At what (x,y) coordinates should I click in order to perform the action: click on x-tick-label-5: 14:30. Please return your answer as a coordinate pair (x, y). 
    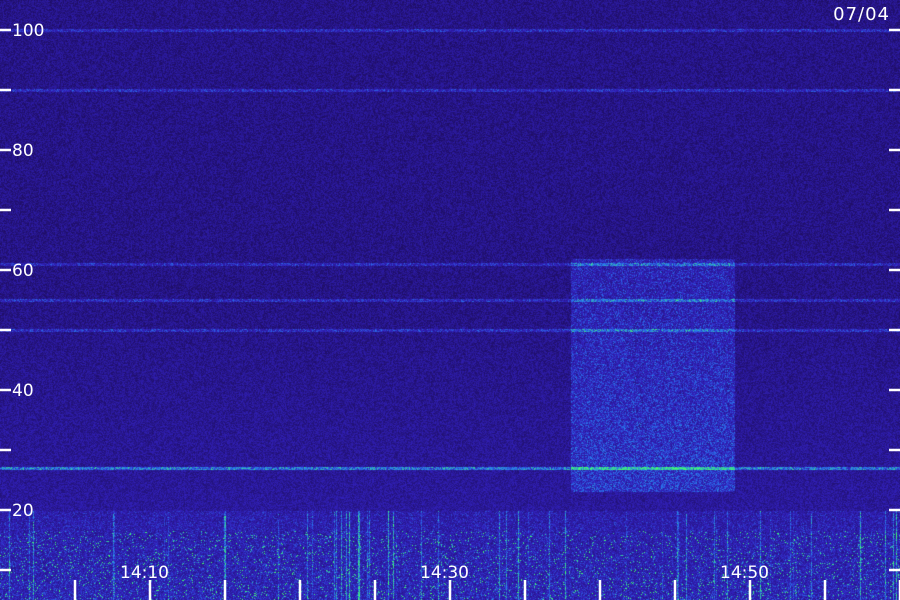
    Looking at the image, I should click on (444, 573).